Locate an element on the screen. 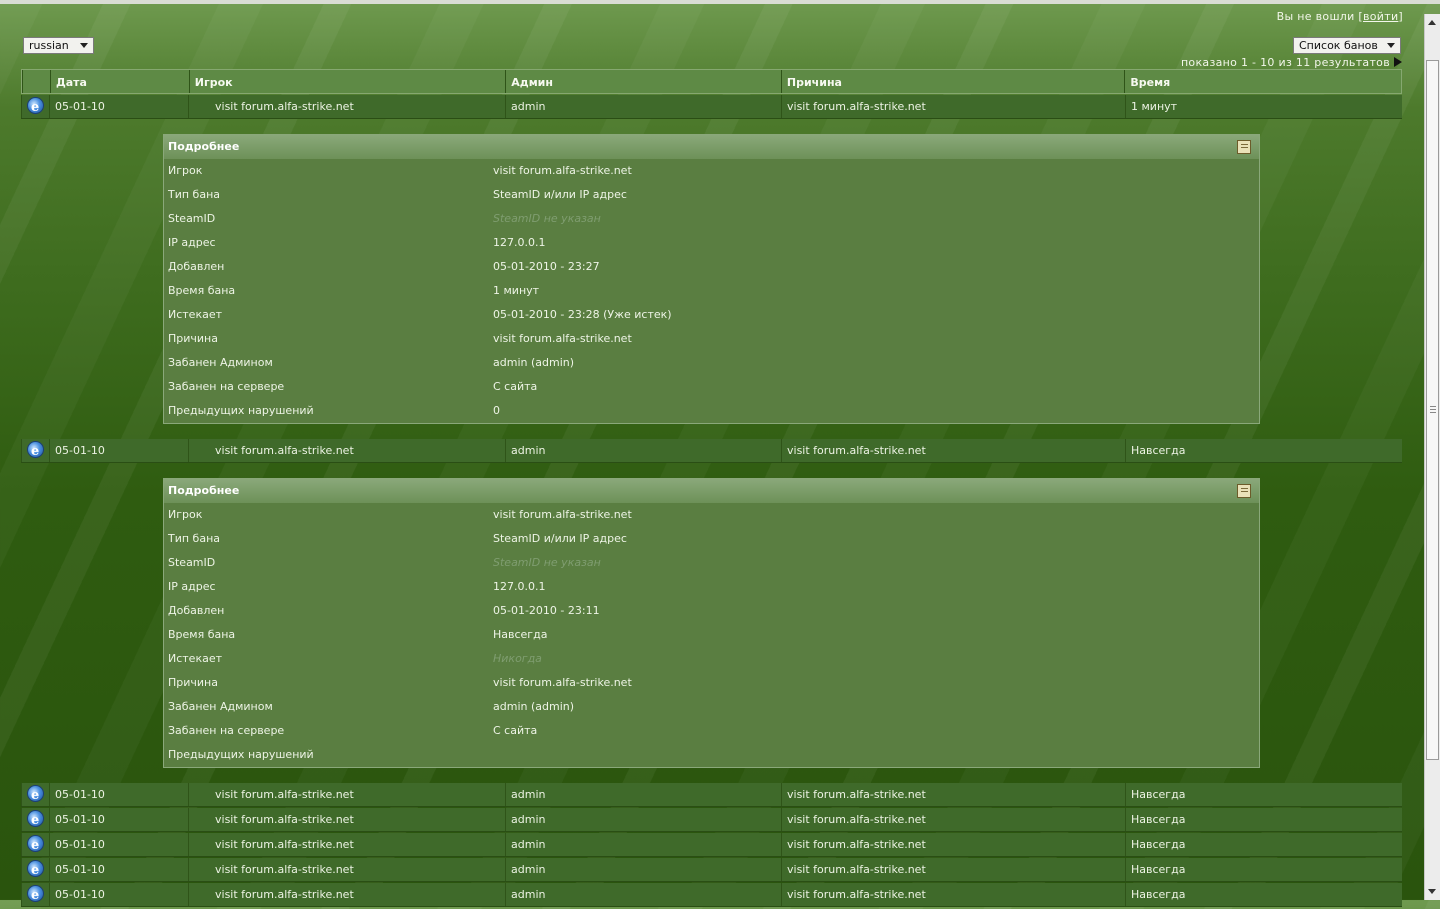 The width and height of the screenshot is (1440, 909). details-label: Истекает is located at coordinates (195, 658).